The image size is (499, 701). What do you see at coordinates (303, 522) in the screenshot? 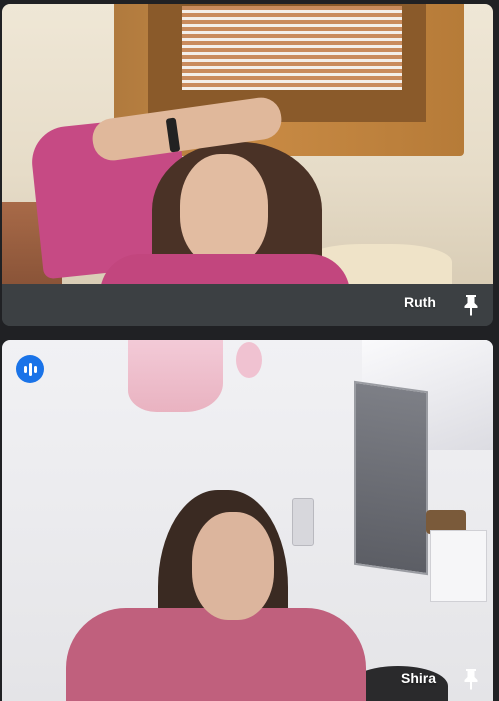
I see `wall-outlet` at bounding box center [303, 522].